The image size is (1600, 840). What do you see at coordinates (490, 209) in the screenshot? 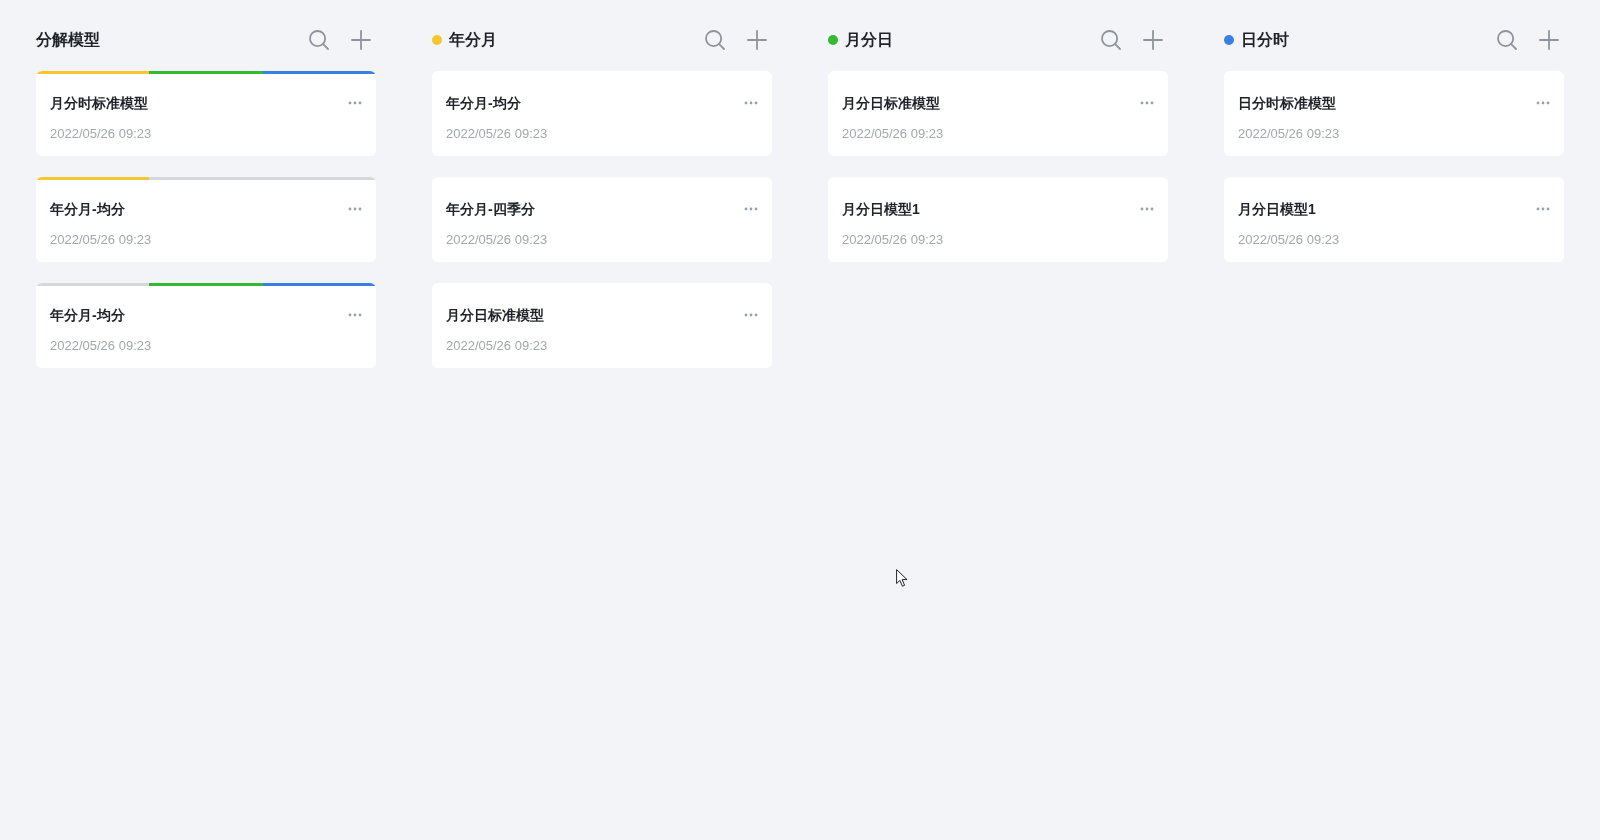
I see `card-title: 年分月-四季分` at bounding box center [490, 209].